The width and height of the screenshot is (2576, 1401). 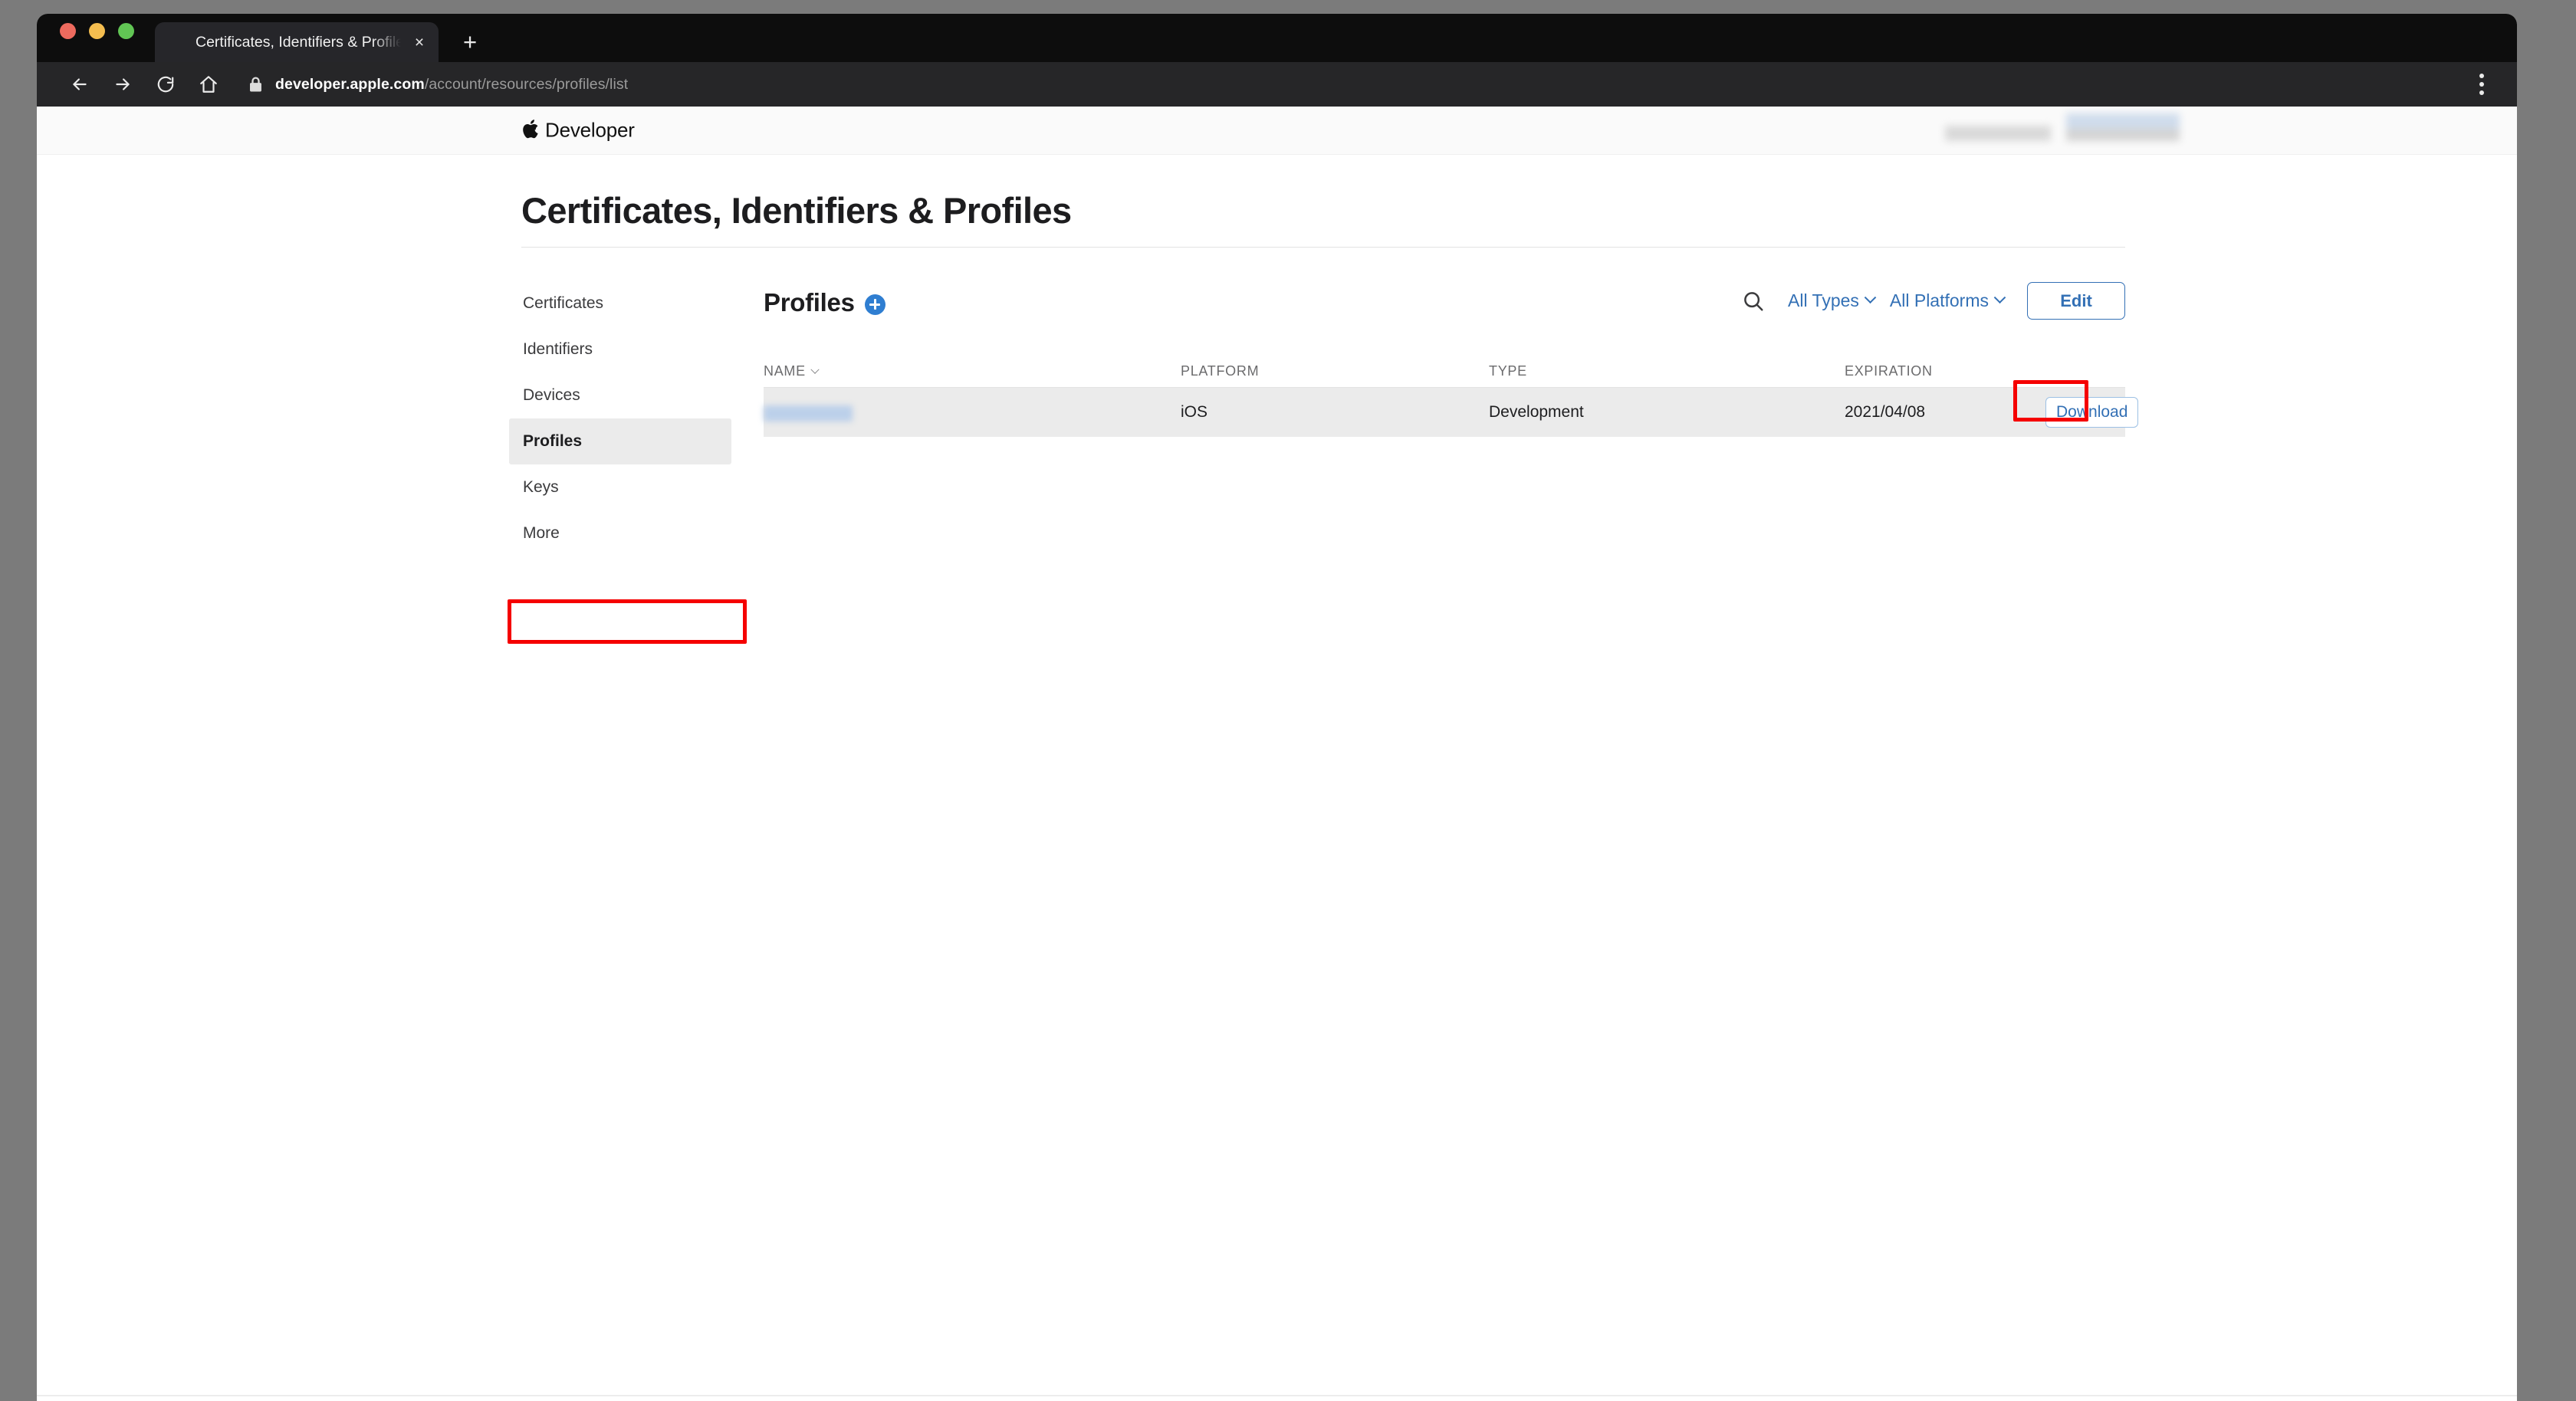 I want to click on sidebar-item-label: Identifiers, so click(x=558, y=349).